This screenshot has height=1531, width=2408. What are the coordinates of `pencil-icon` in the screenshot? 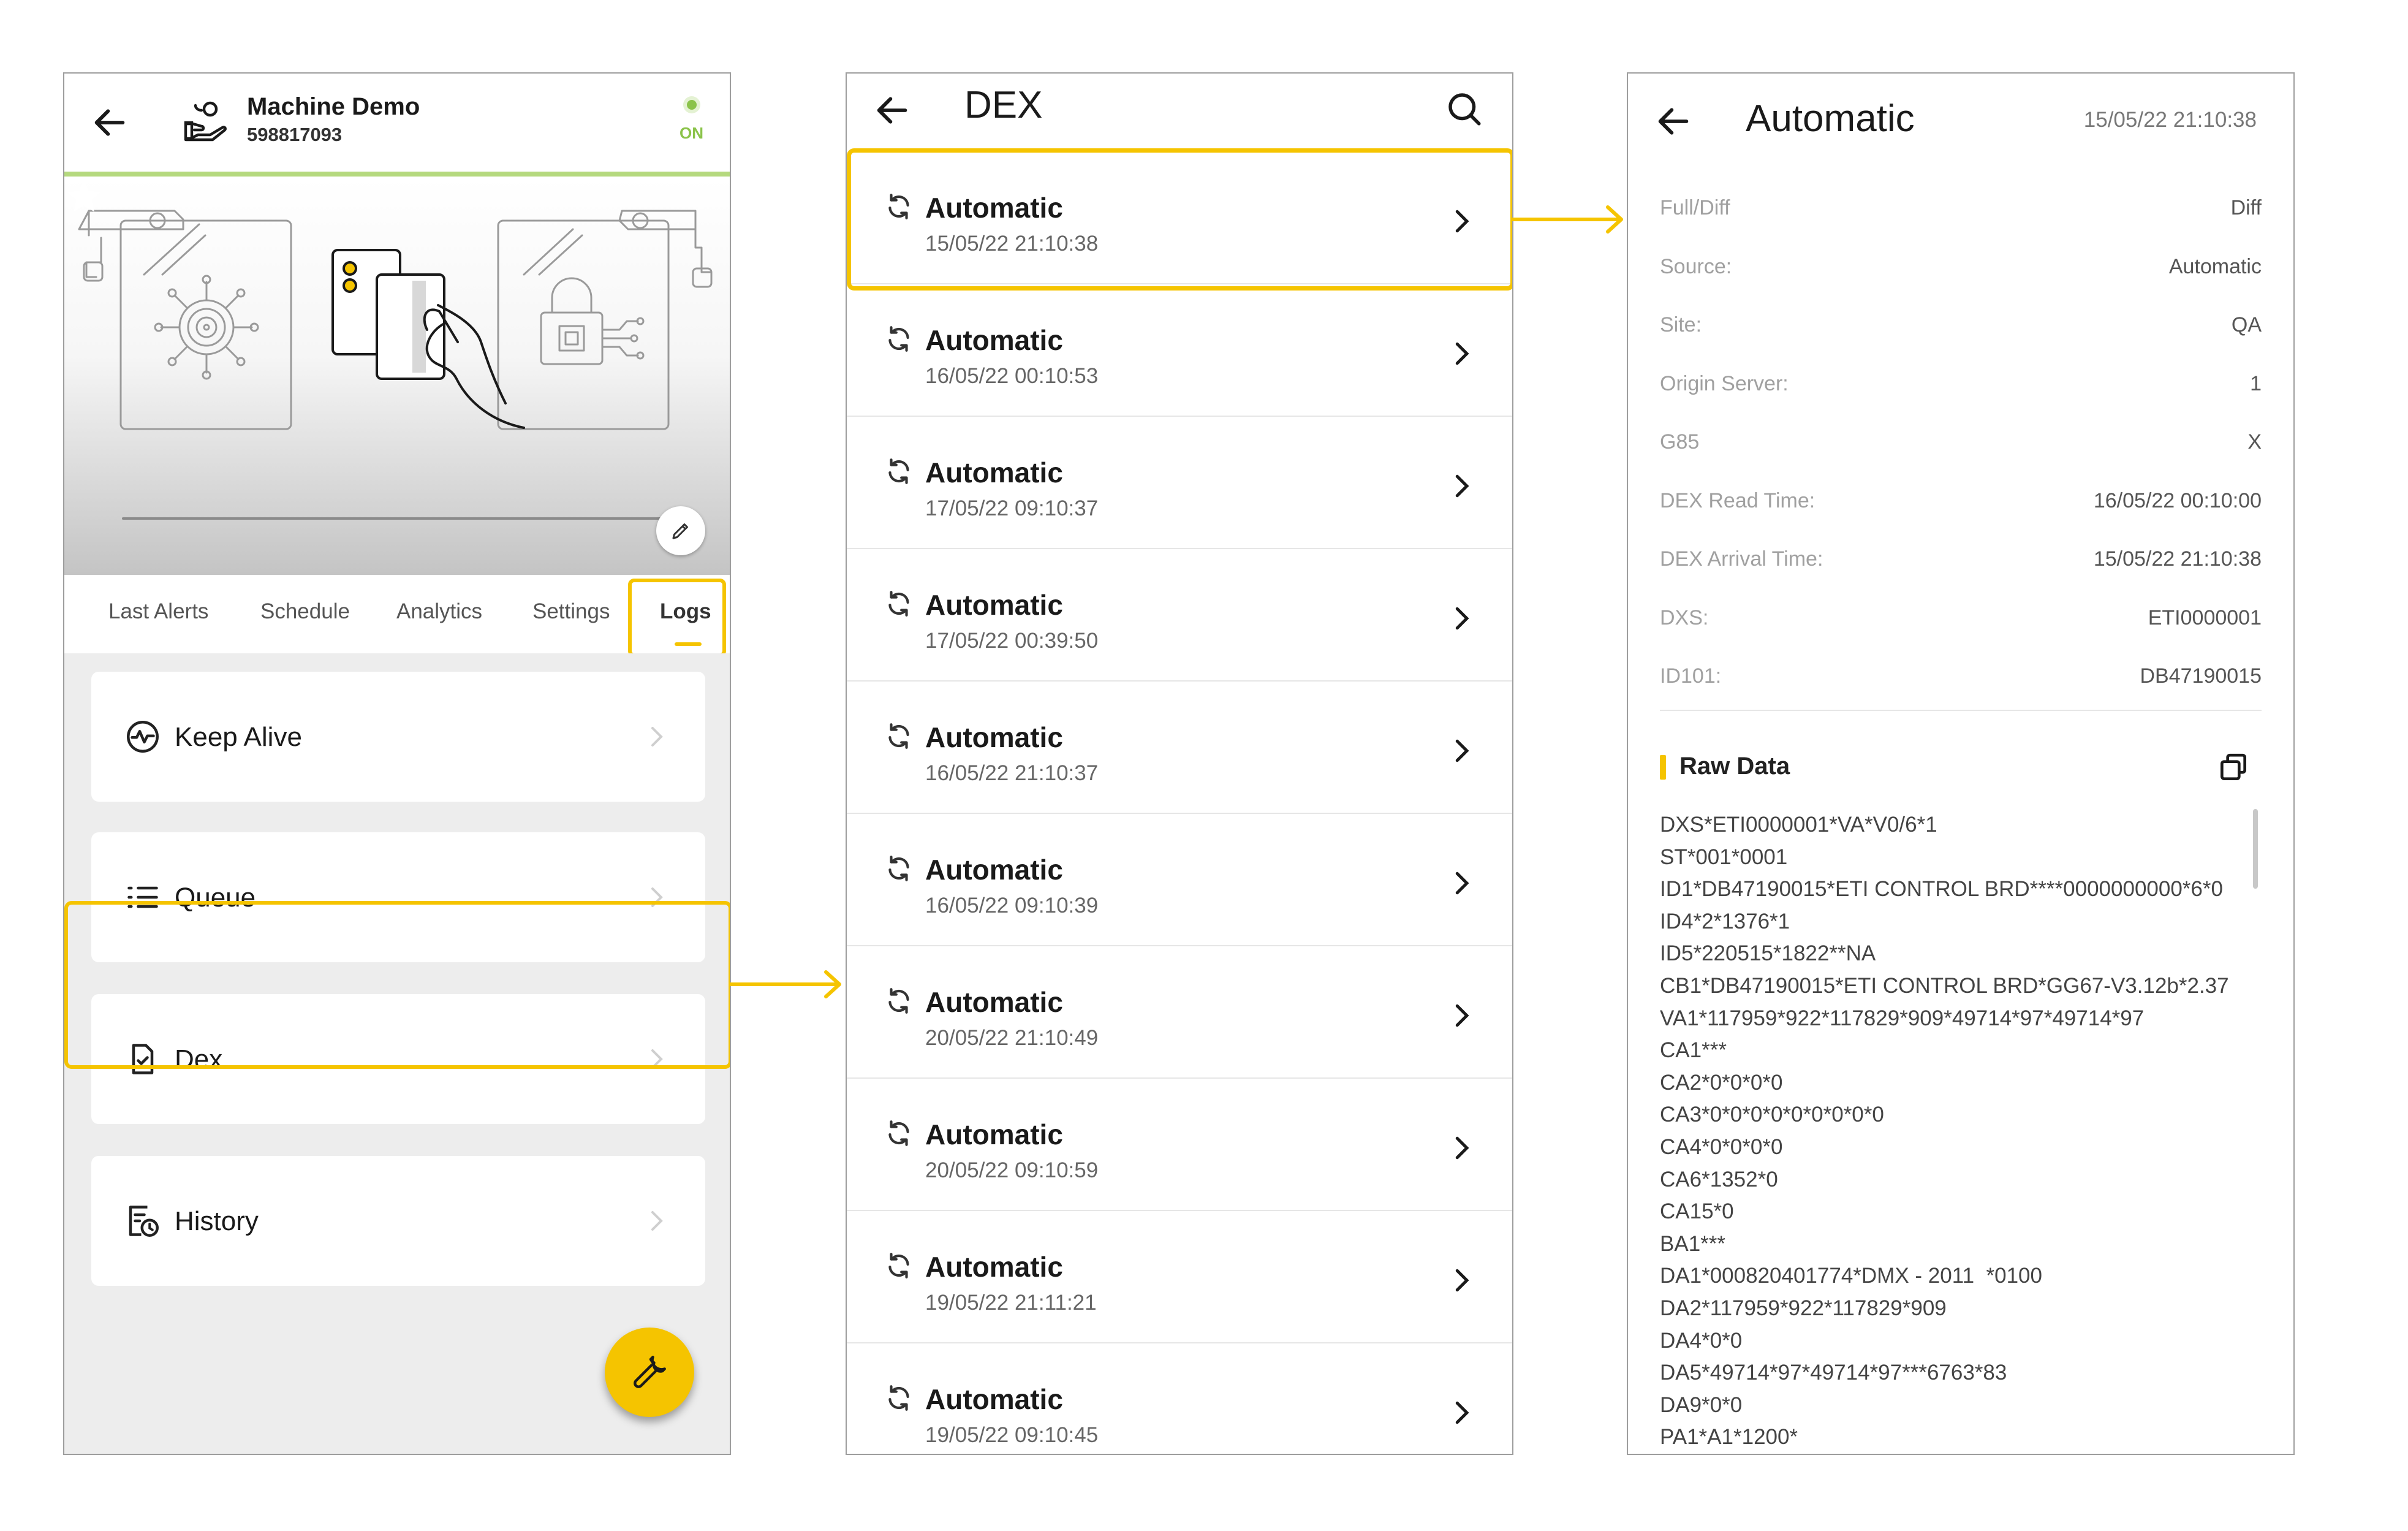 It's located at (680, 531).